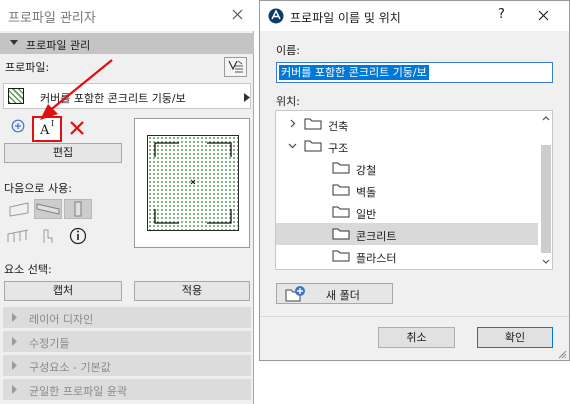 Image resolution: width=570 pixels, height=404 pixels. What do you see at coordinates (18, 126) in the screenshot?
I see `add-profile-icon` at bounding box center [18, 126].